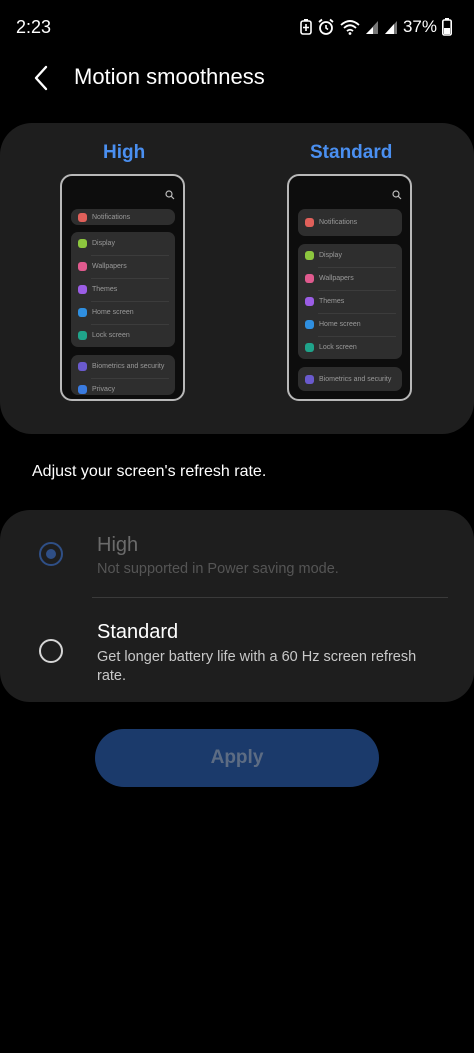 The width and height of the screenshot is (474, 1053). Describe the element at coordinates (124, 152) in the screenshot. I see `preview-label-high: High` at that location.